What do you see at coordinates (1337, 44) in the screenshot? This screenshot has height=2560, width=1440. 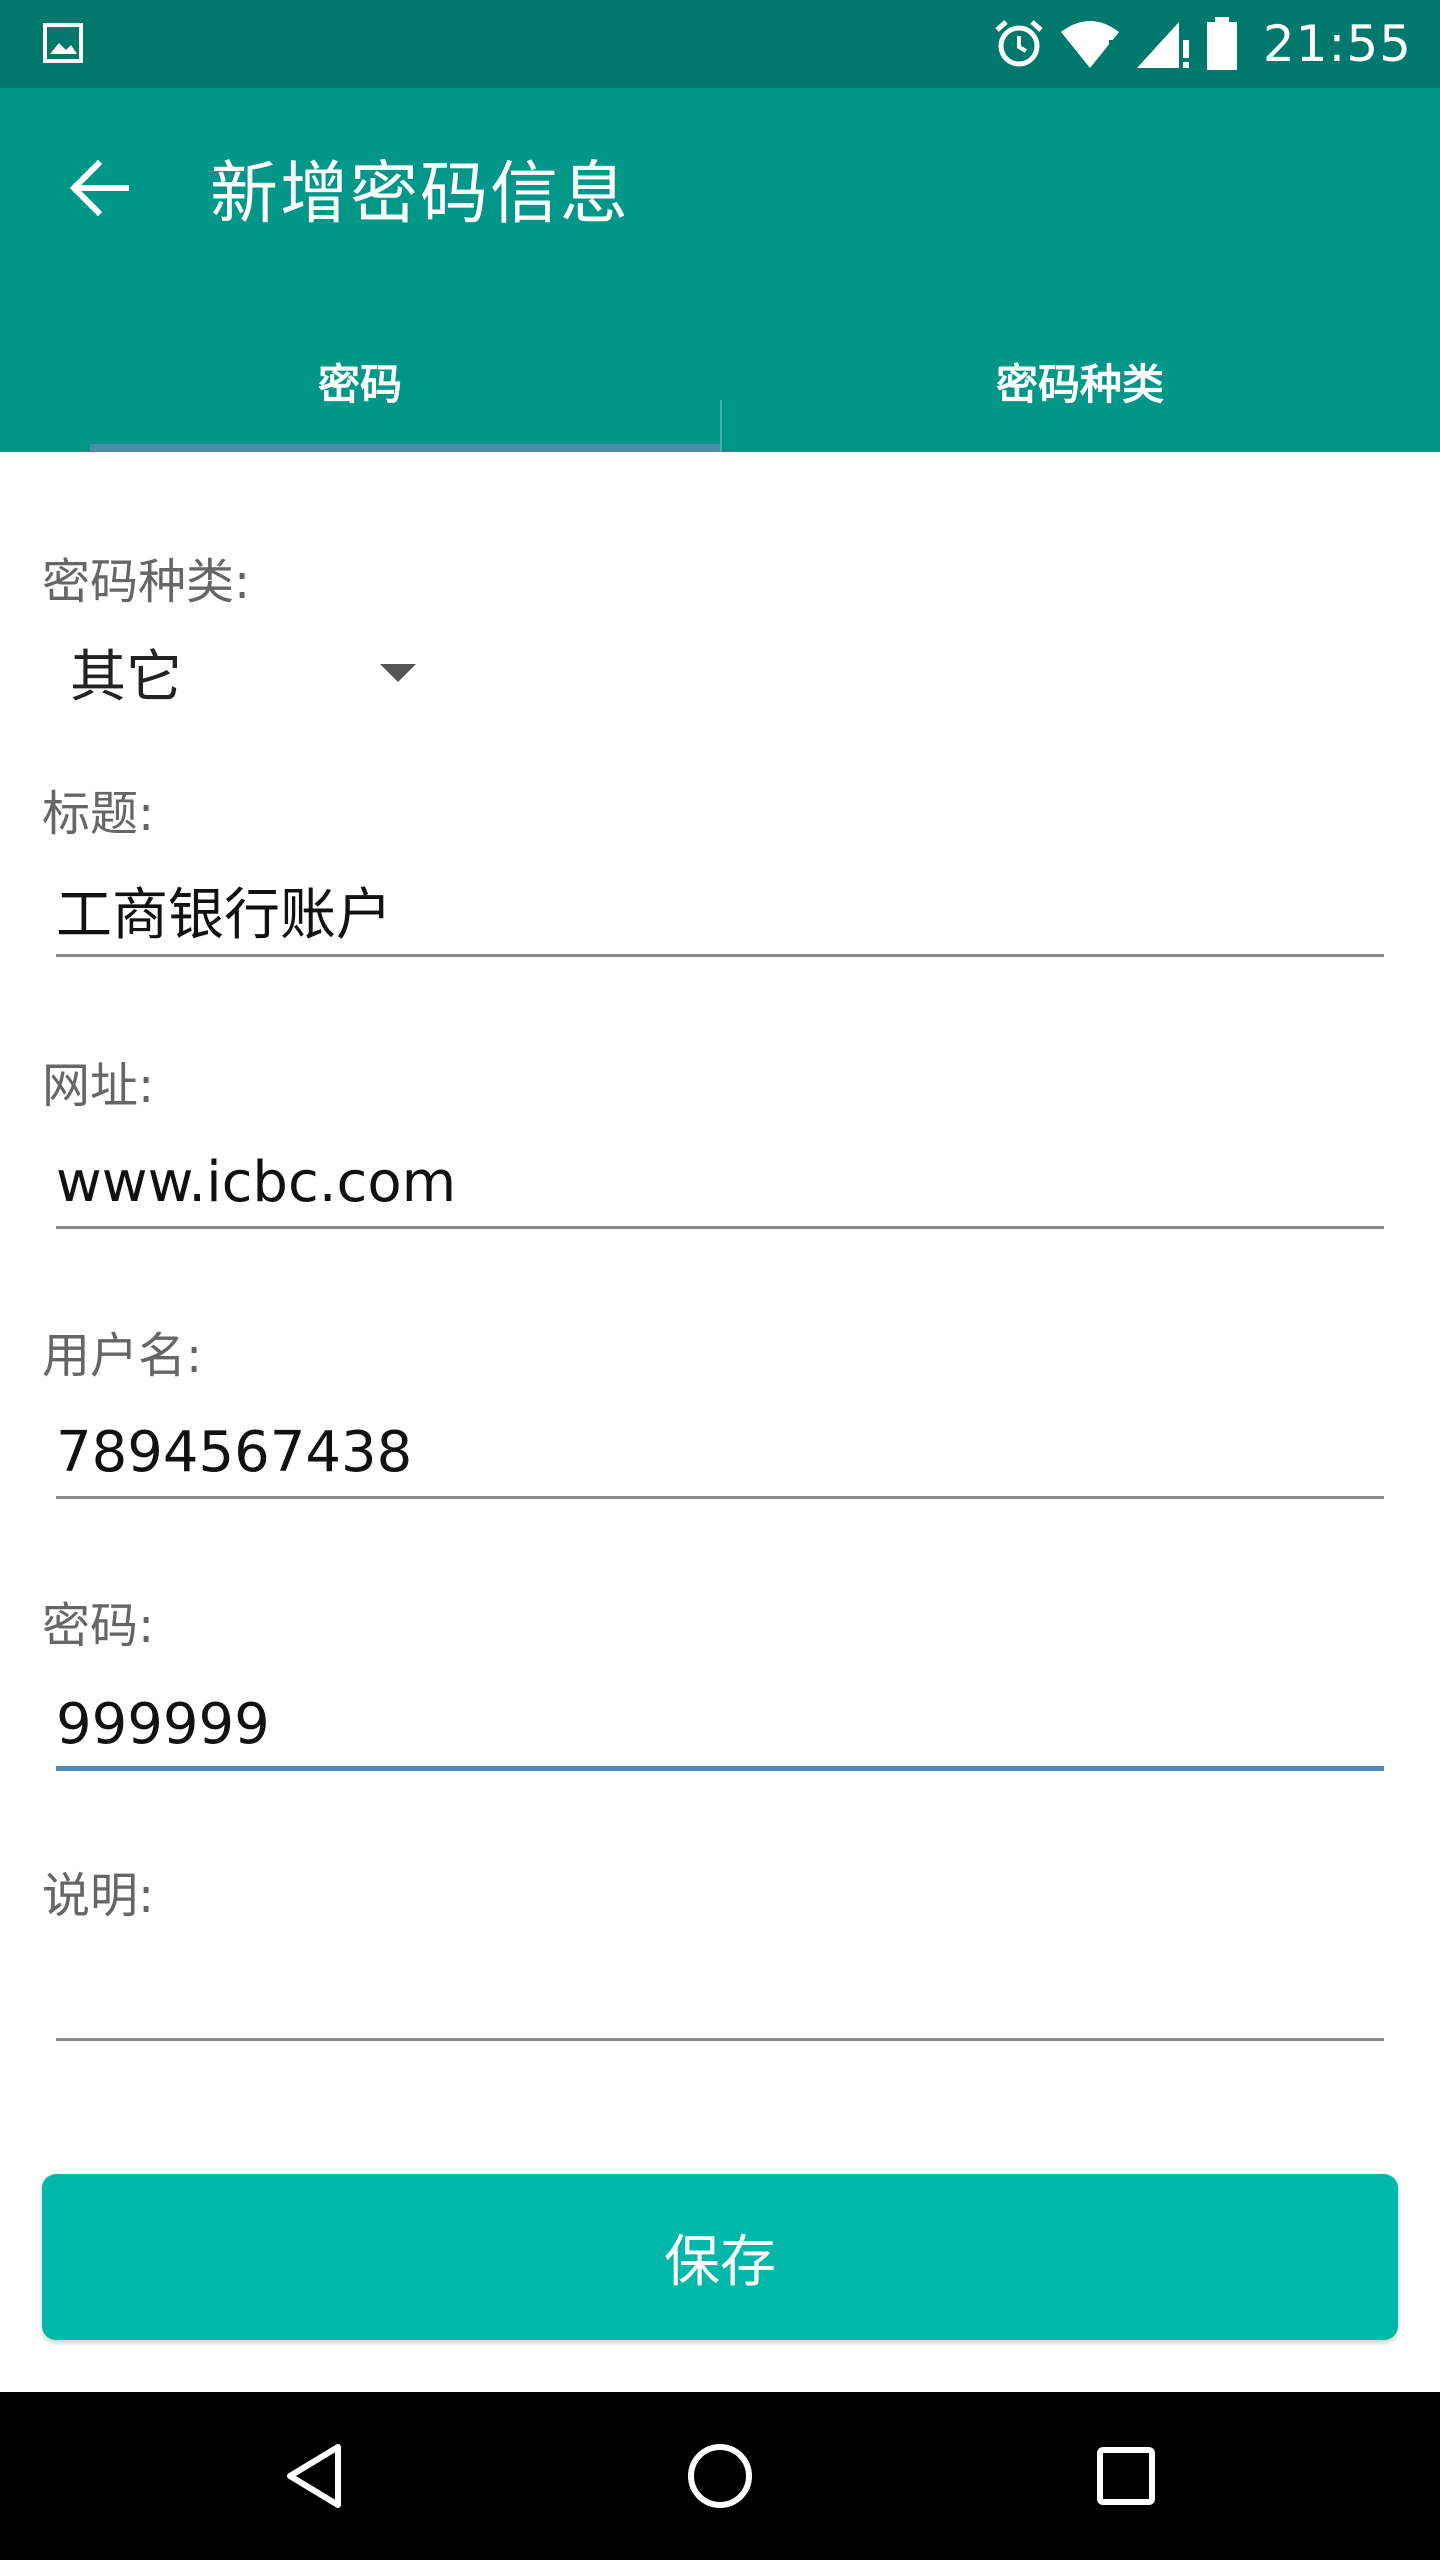 I see `status-time: 21:55` at bounding box center [1337, 44].